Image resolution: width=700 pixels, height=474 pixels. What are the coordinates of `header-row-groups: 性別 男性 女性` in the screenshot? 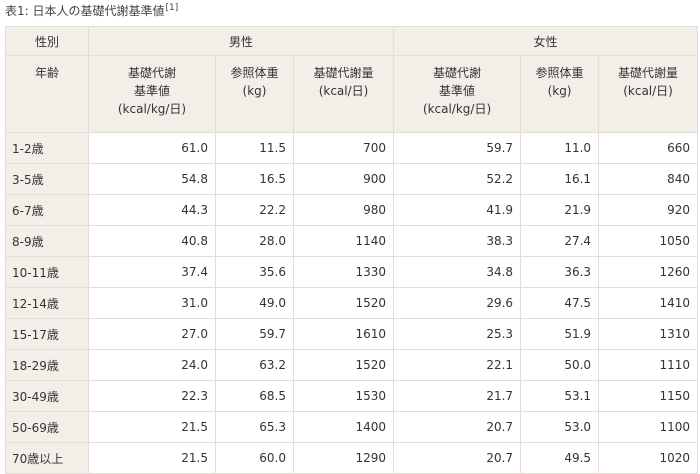 It's located at (352, 41).